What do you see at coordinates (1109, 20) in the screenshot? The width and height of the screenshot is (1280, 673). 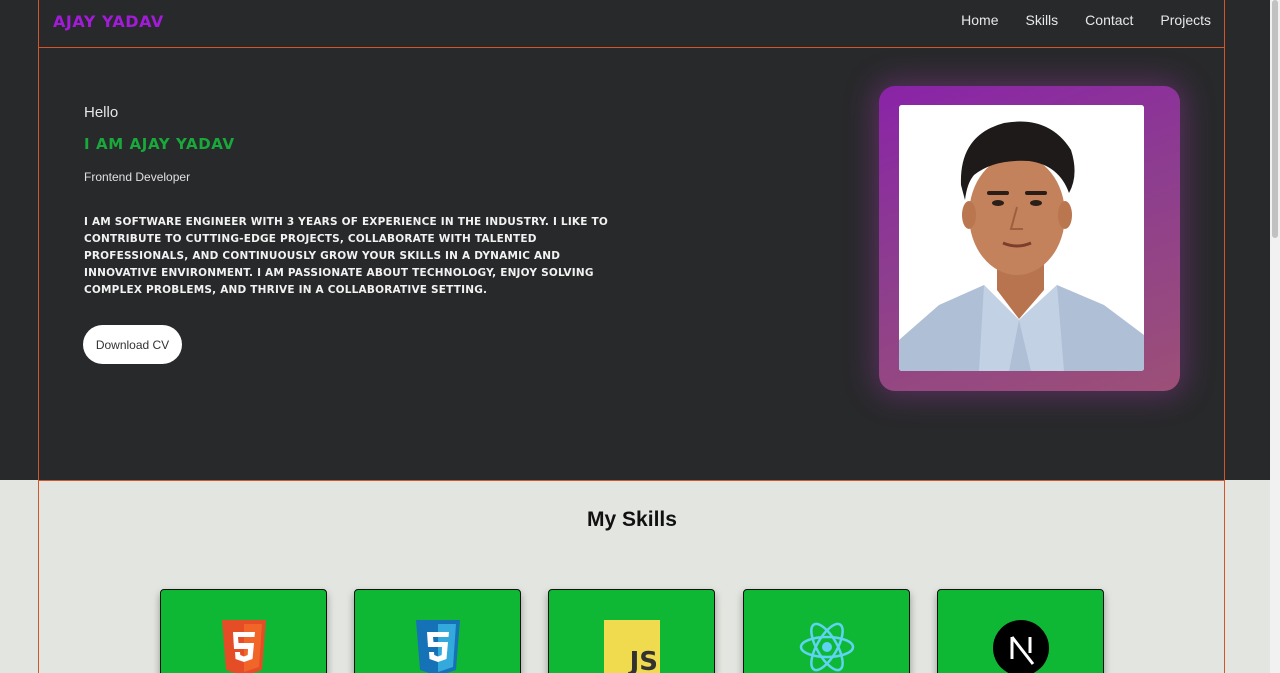 I see `nav-link-contact: Contact` at bounding box center [1109, 20].